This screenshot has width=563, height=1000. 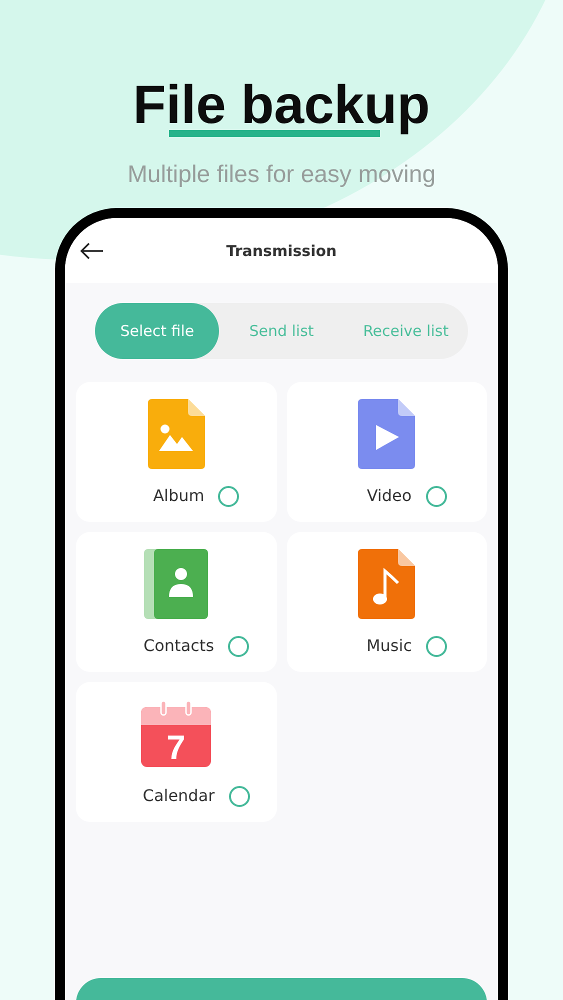 I want to click on file-type-label: Contacts, so click(x=178, y=646).